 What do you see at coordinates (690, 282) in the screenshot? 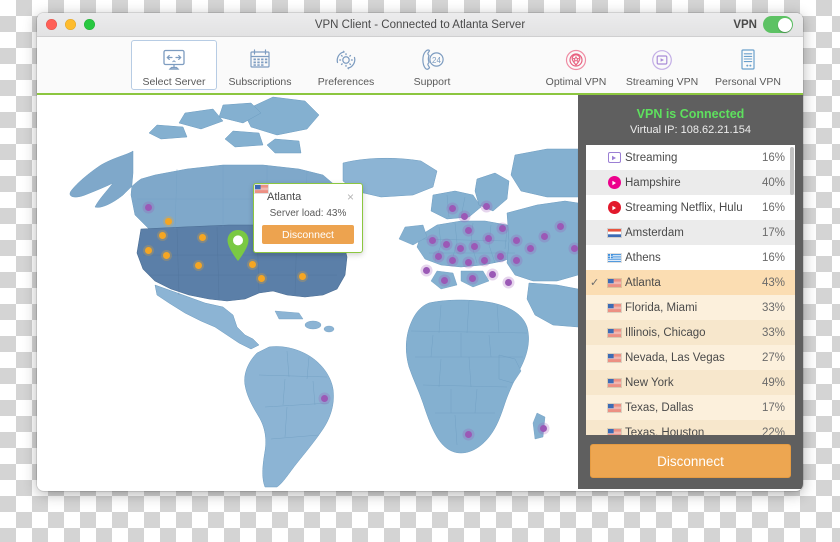
I see `server-list-item-selected: ✓ Atlanta 43%` at bounding box center [690, 282].